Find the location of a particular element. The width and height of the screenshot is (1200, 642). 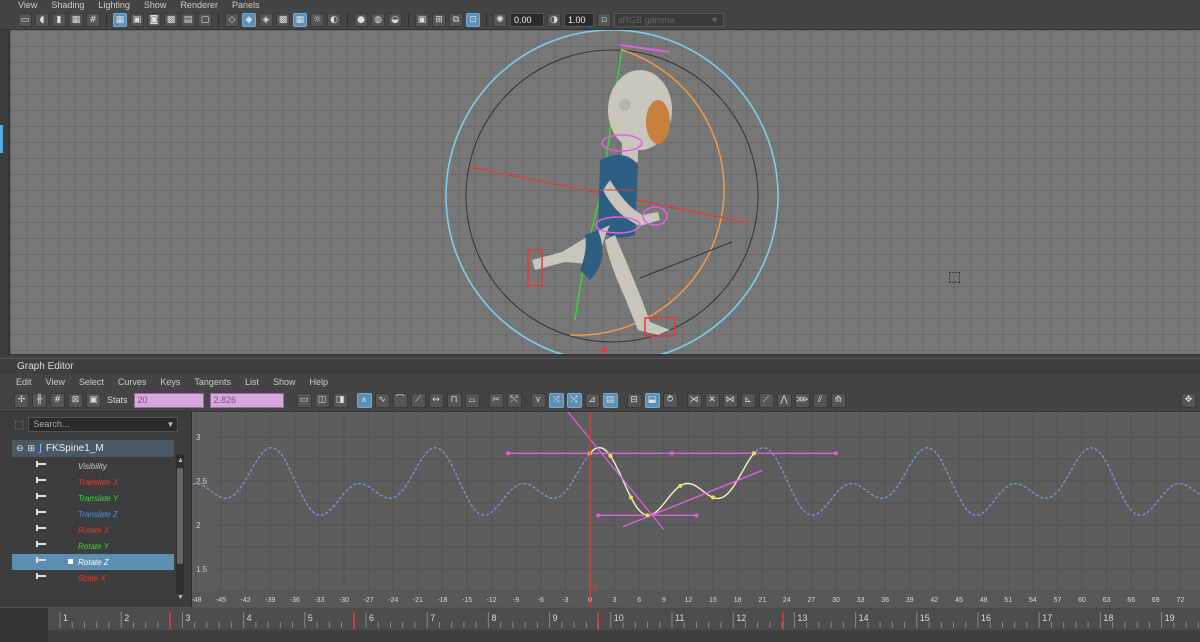

auto-load-icon: ▤ is located at coordinates (610, 400).